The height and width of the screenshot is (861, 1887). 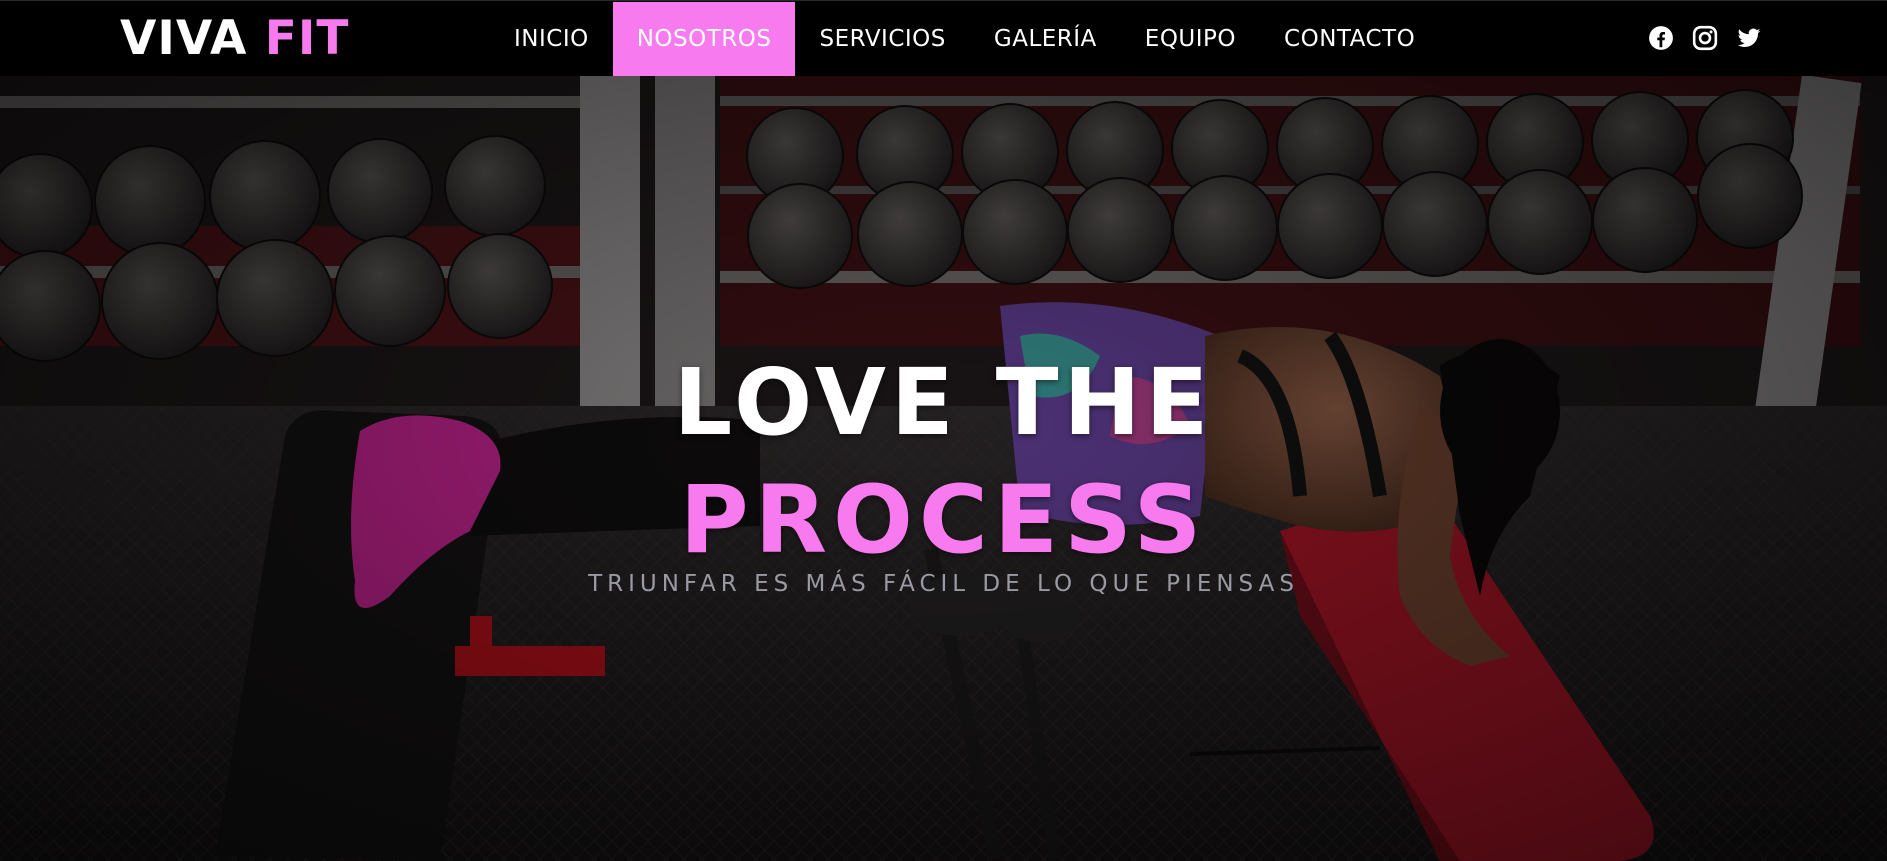 What do you see at coordinates (1349, 39) in the screenshot?
I see `nav-item-contacto: CONTACTO` at bounding box center [1349, 39].